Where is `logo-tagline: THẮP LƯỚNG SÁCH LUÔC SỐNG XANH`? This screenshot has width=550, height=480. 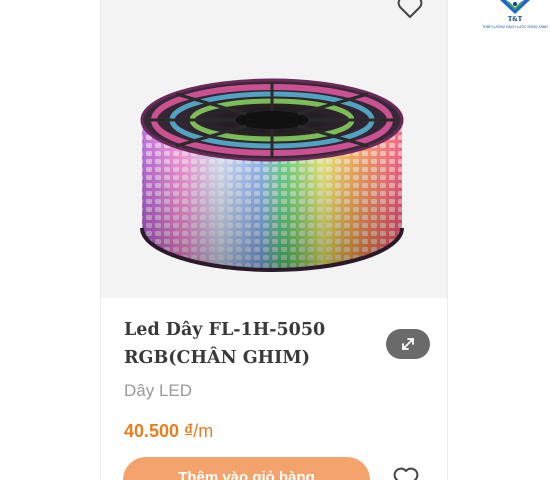 logo-tagline: THẮP LƯỚNG SÁCH LUÔC SỐNG XANH is located at coordinates (515, 27).